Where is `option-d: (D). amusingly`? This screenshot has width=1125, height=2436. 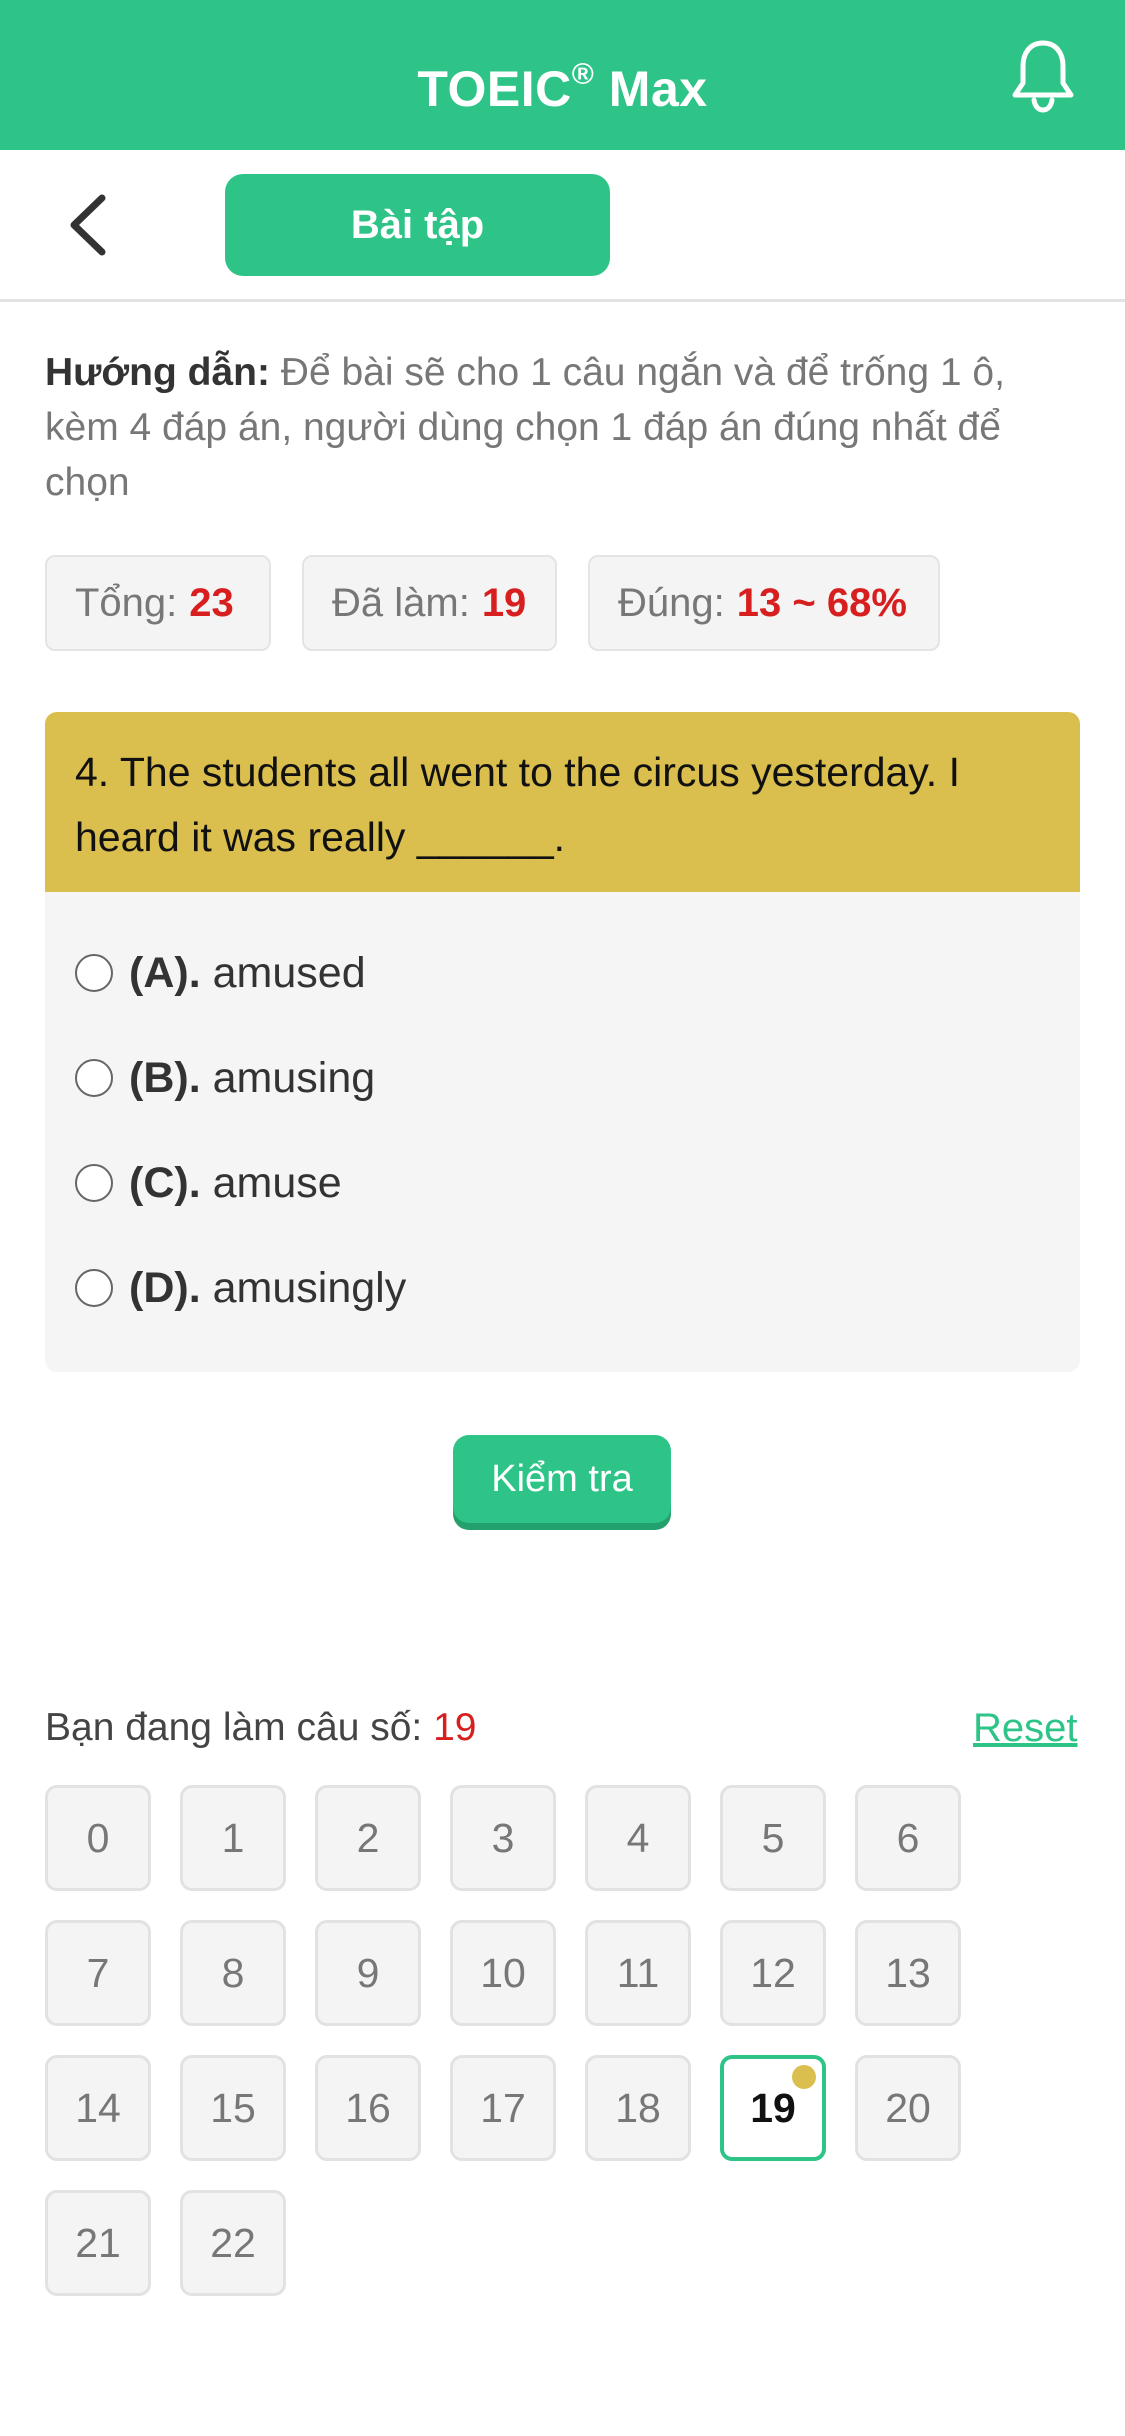 option-d: (D). amusingly is located at coordinates (240, 1288).